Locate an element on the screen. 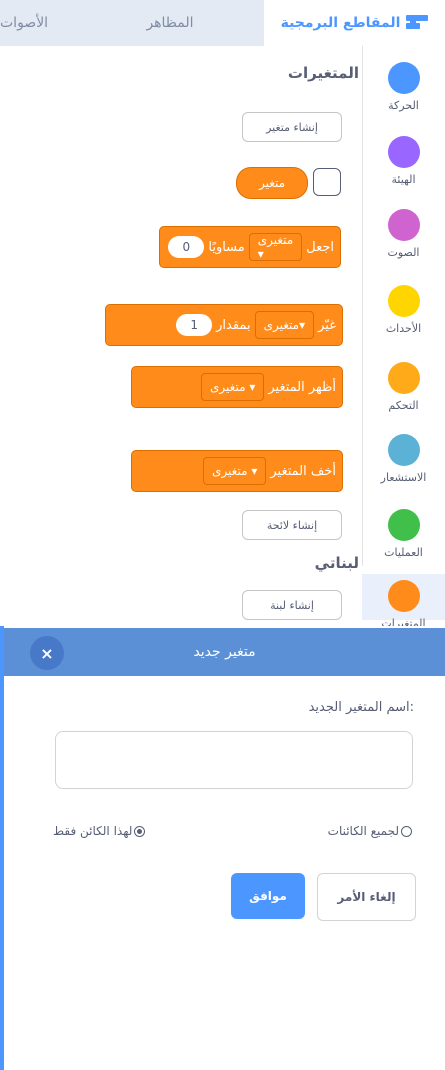  category-motion: الحركة is located at coordinates (403, 87).